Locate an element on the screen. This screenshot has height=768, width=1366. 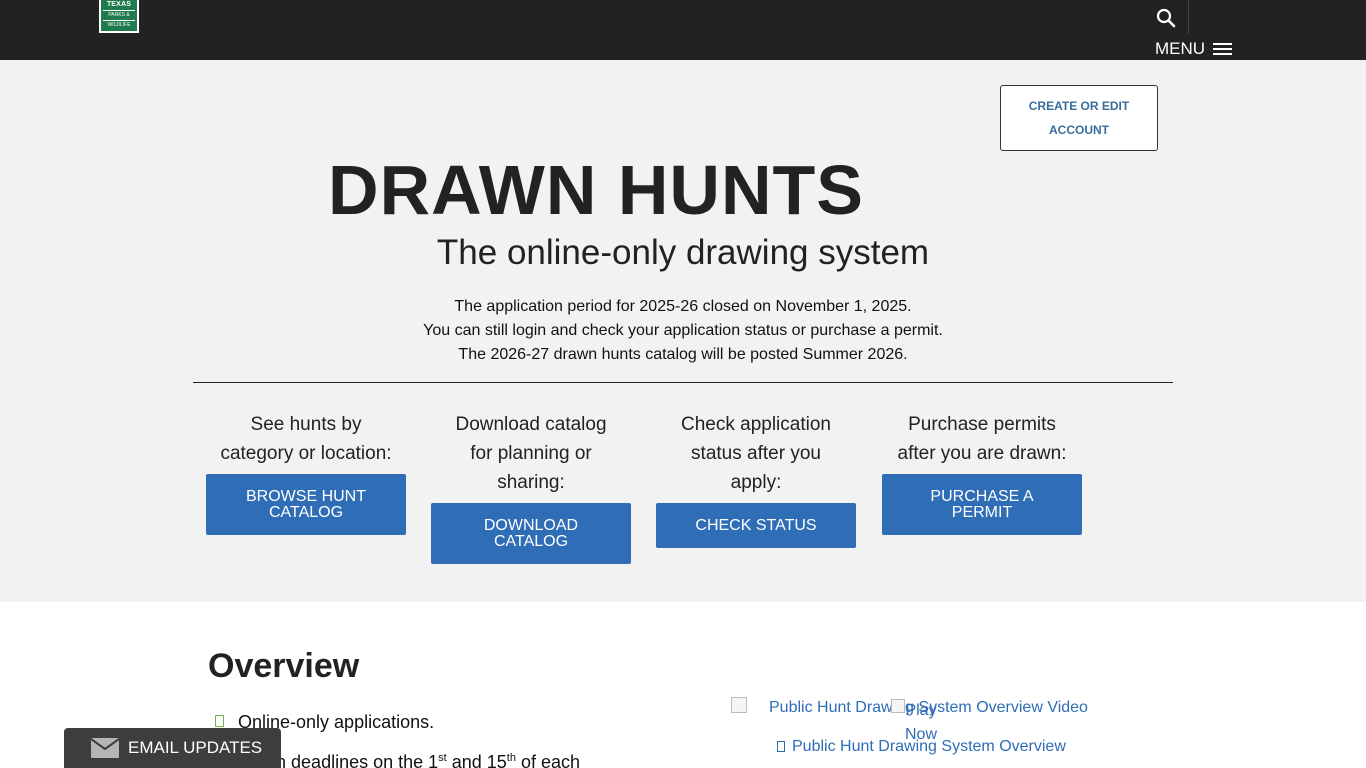
browse-hunt-catalog-button: BROWSE HUNT CATALOG is located at coordinates (306, 504).